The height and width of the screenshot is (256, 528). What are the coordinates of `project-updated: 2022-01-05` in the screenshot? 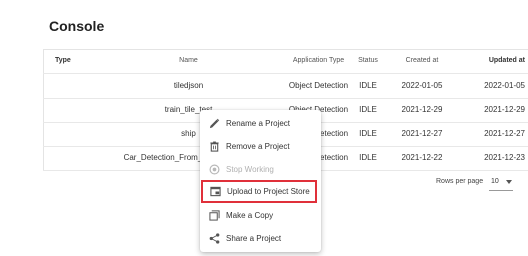 It's located at (504, 85).